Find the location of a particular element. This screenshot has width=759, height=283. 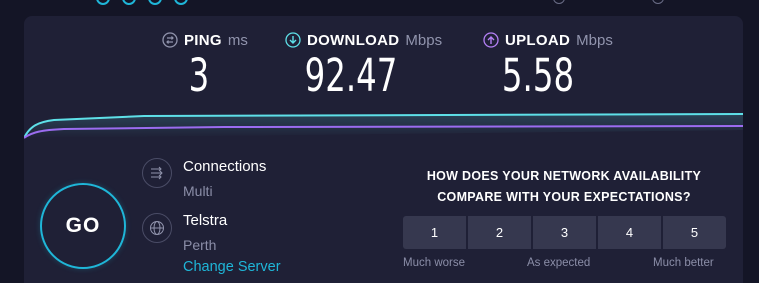

download-arrow-icon is located at coordinates (293, 40).